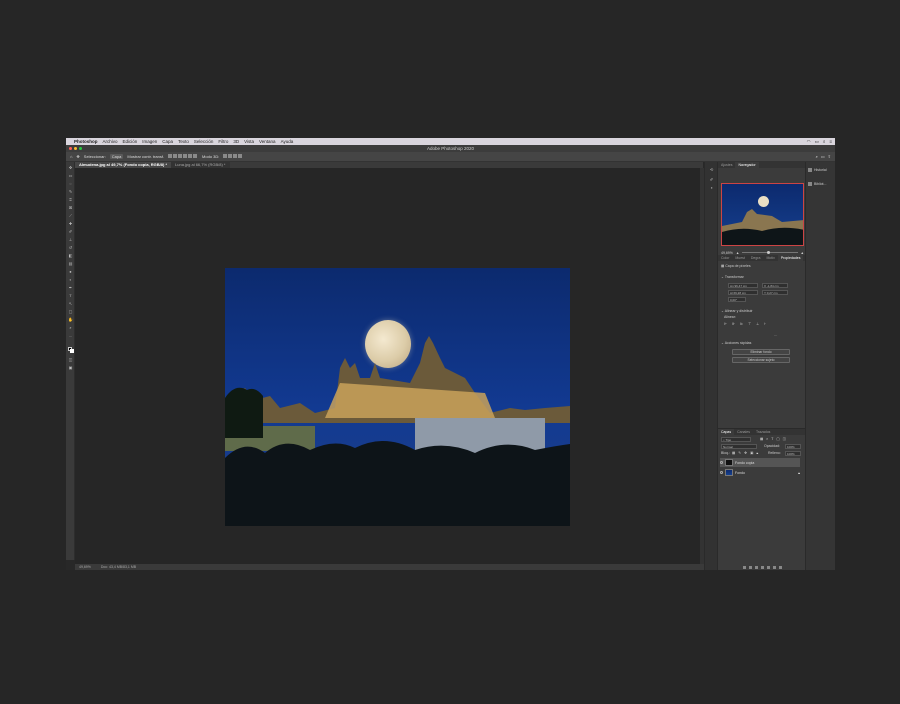 The image size is (900, 704). I want to click on menu-vista: Vista, so click(249, 141).